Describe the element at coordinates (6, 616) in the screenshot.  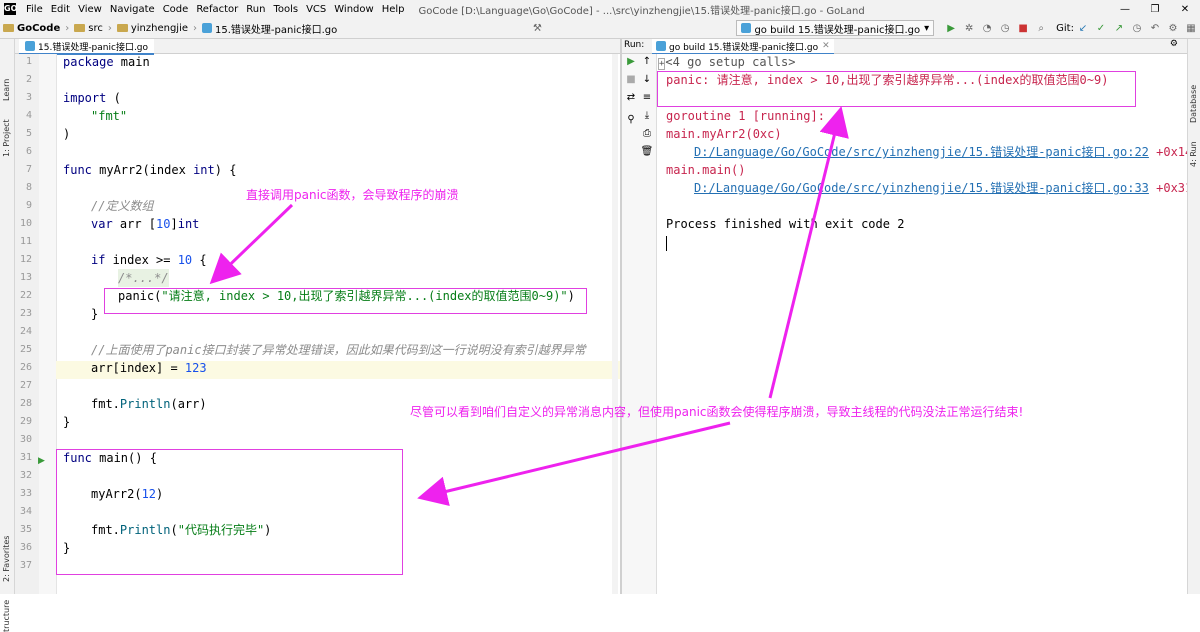
I see `structure-tool-button: tructure` at that location.